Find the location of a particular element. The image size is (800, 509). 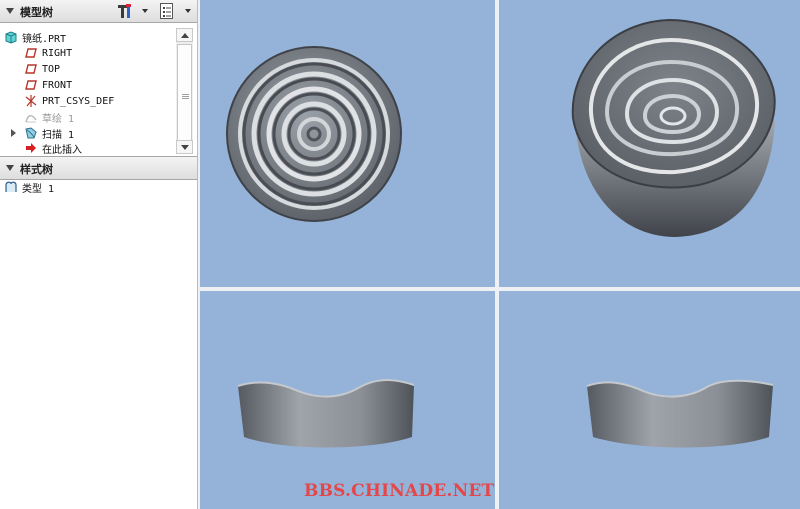

scroll-up-arrow-icon is located at coordinates (184, 35).